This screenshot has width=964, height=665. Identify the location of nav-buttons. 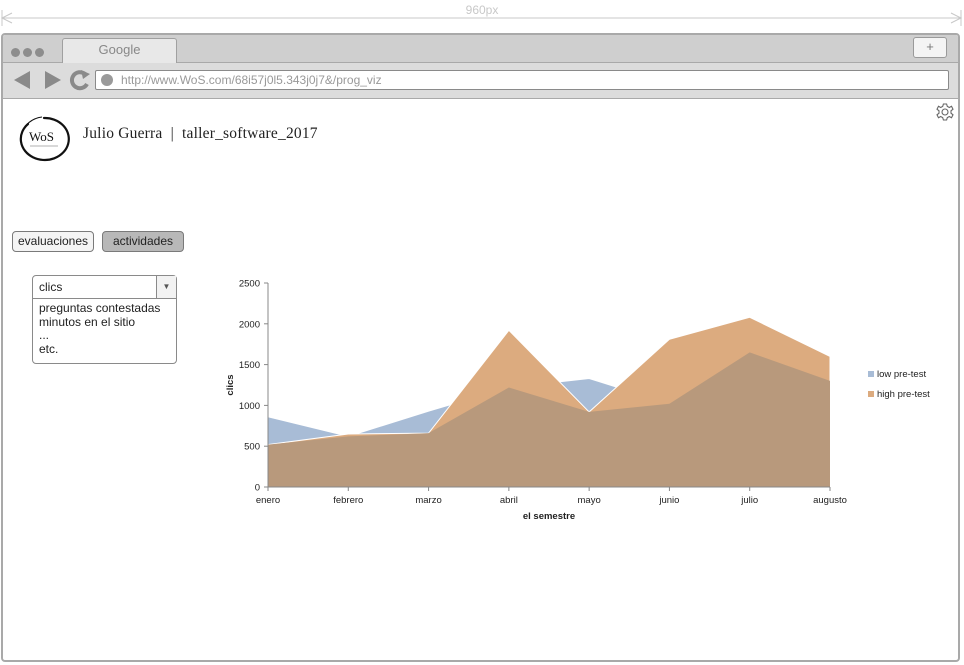
(52, 80).